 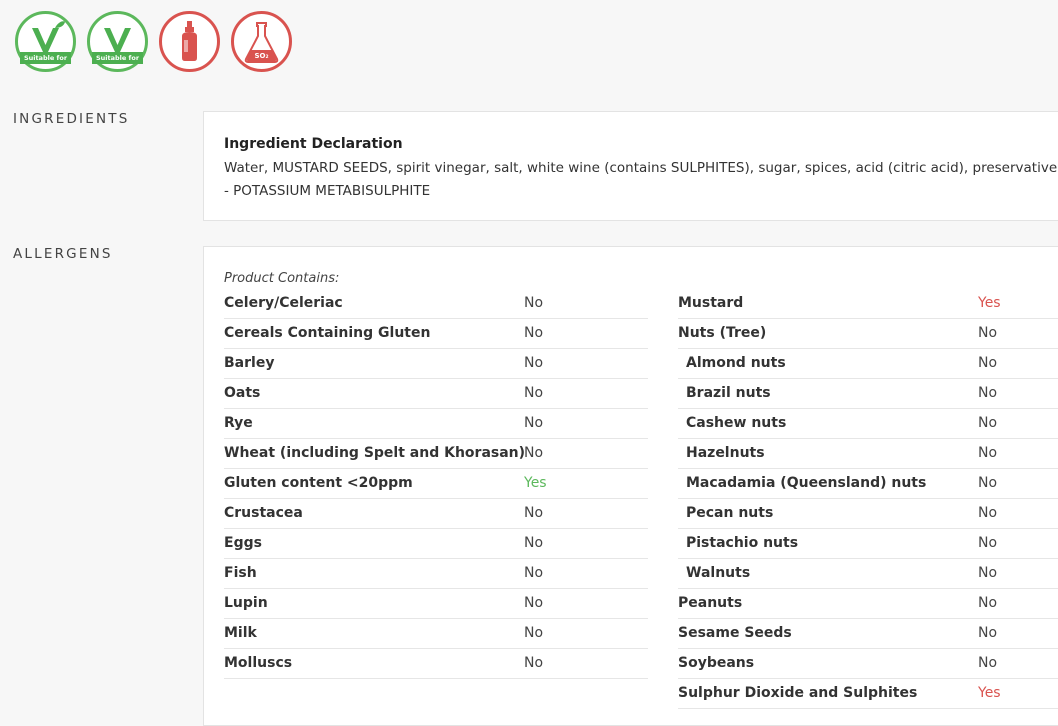 What do you see at coordinates (243, 543) in the screenshot?
I see `allergen-name: Eggs` at bounding box center [243, 543].